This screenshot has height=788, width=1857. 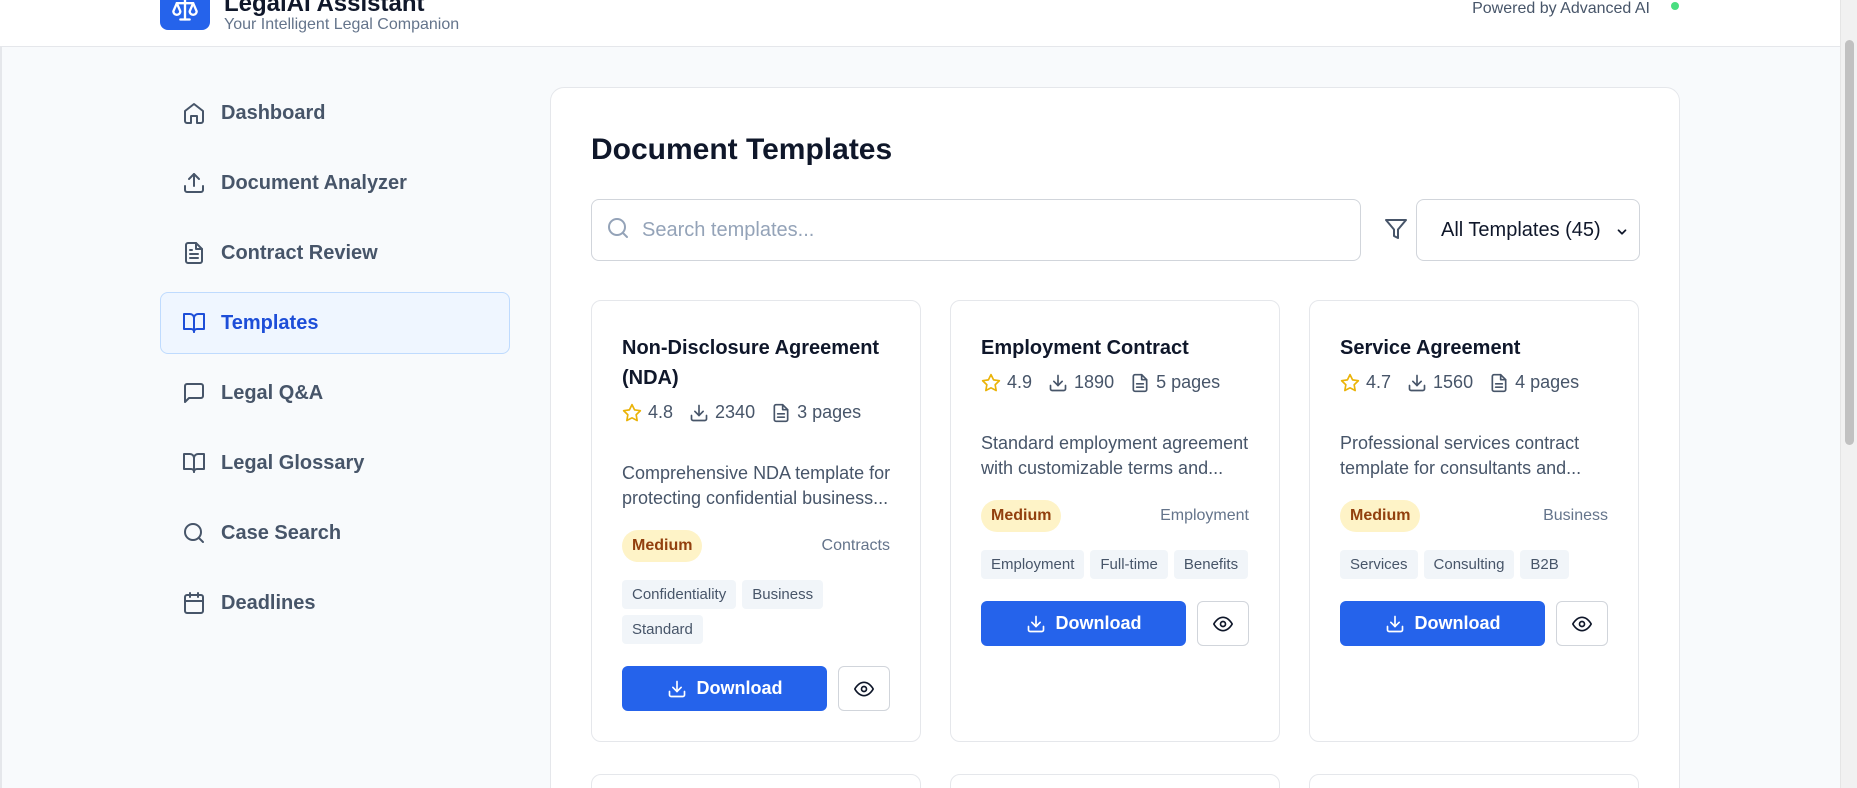 I want to click on upload-icon, so click(x=194, y=183).